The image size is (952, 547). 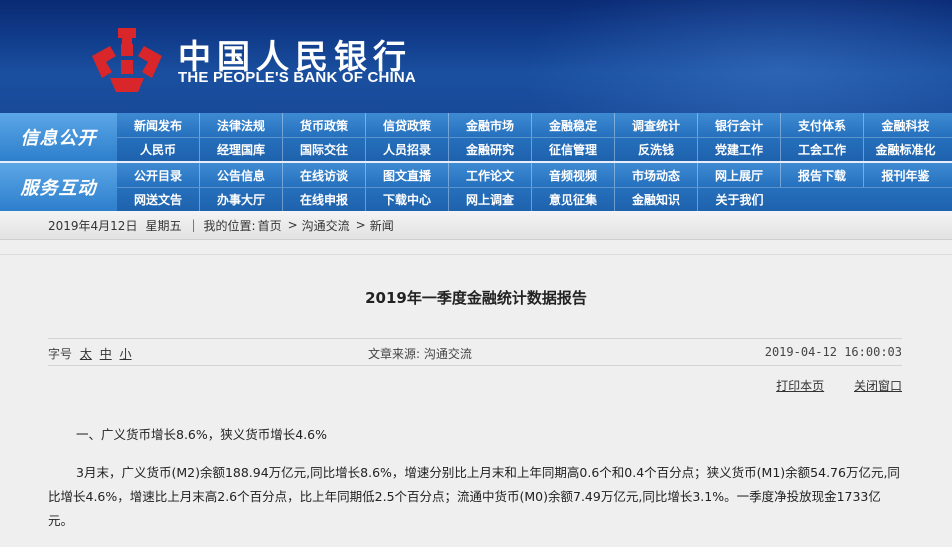 I want to click on print-page-link: 打印本页, so click(x=800, y=386).